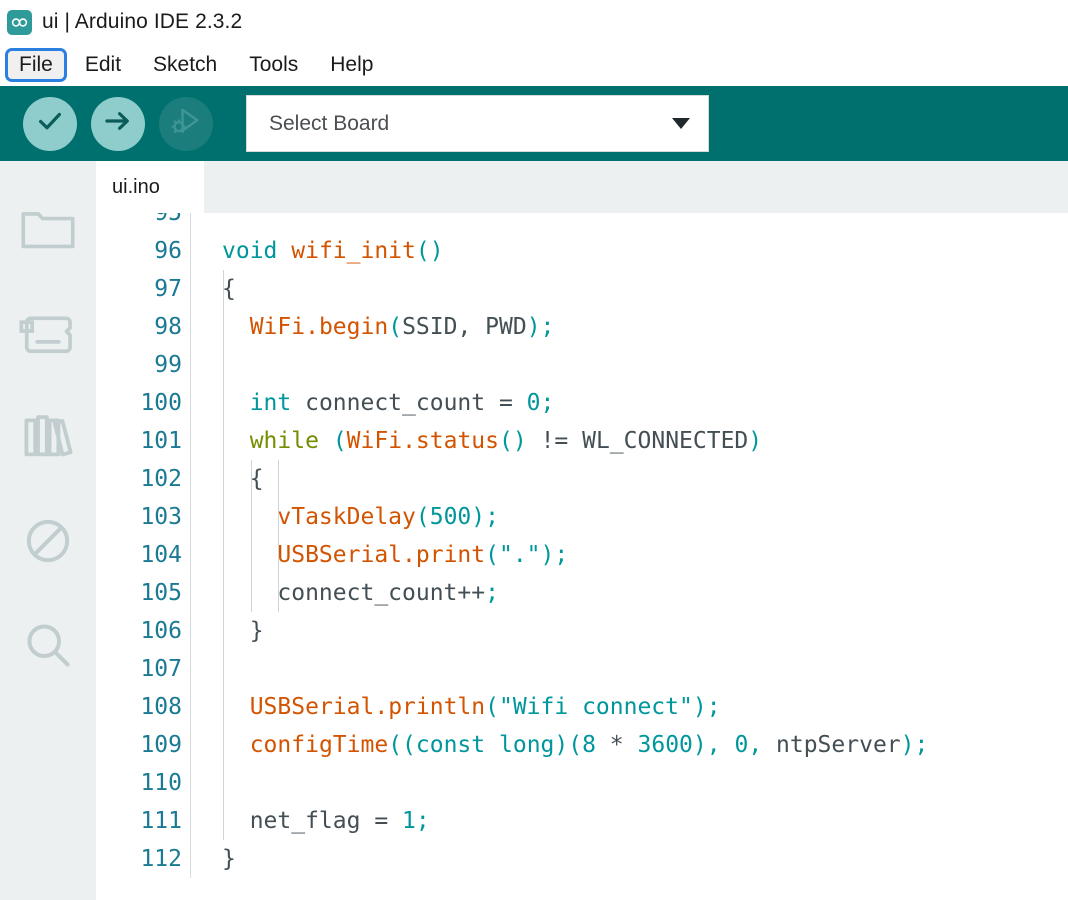 The width and height of the screenshot is (1068, 900). What do you see at coordinates (161, 783) in the screenshot?
I see `line-number: 110` at bounding box center [161, 783].